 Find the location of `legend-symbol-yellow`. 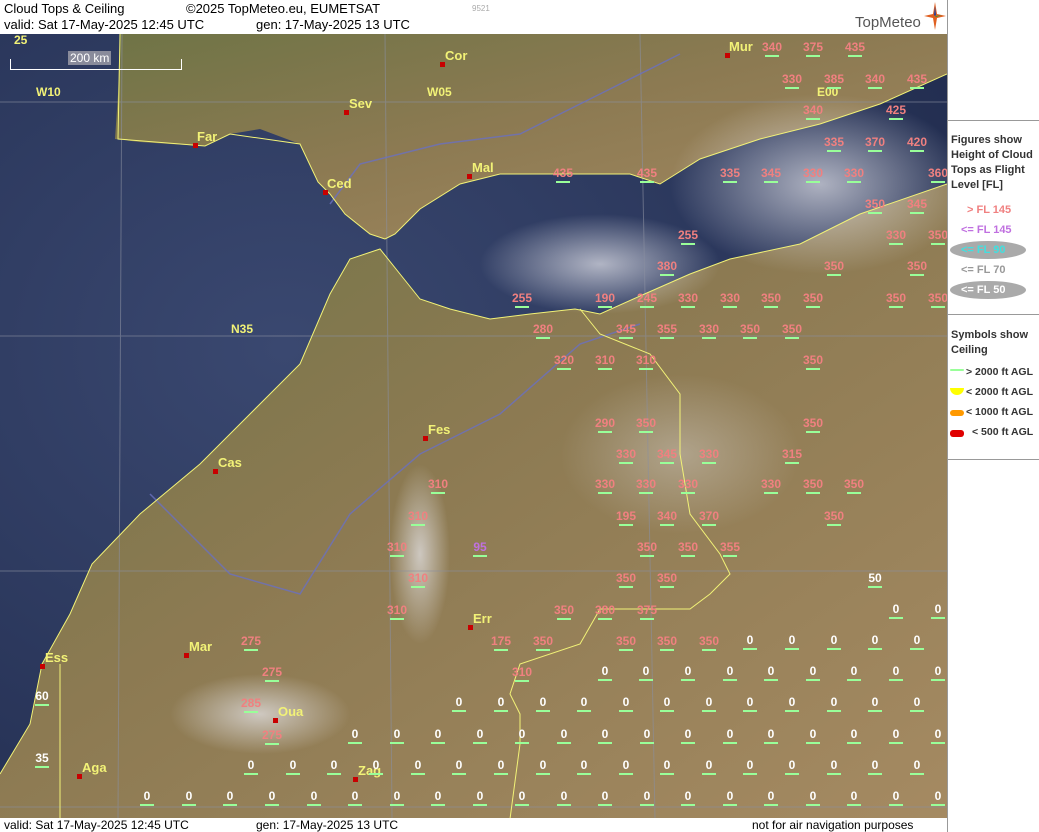

legend-symbol-yellow is located at coordinates (957, 391).